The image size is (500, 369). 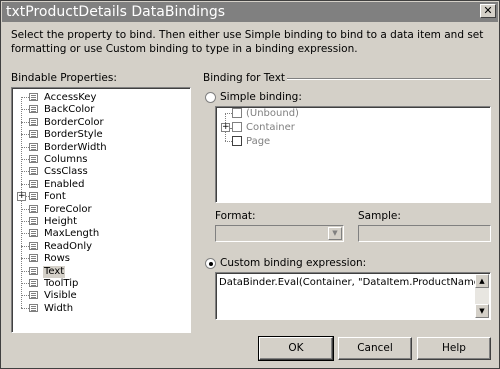 What do you see at coordinates (69, 110) in the screenshot?
I see `property-item-backcolor: BackColor` at bounding box center [69, 110].